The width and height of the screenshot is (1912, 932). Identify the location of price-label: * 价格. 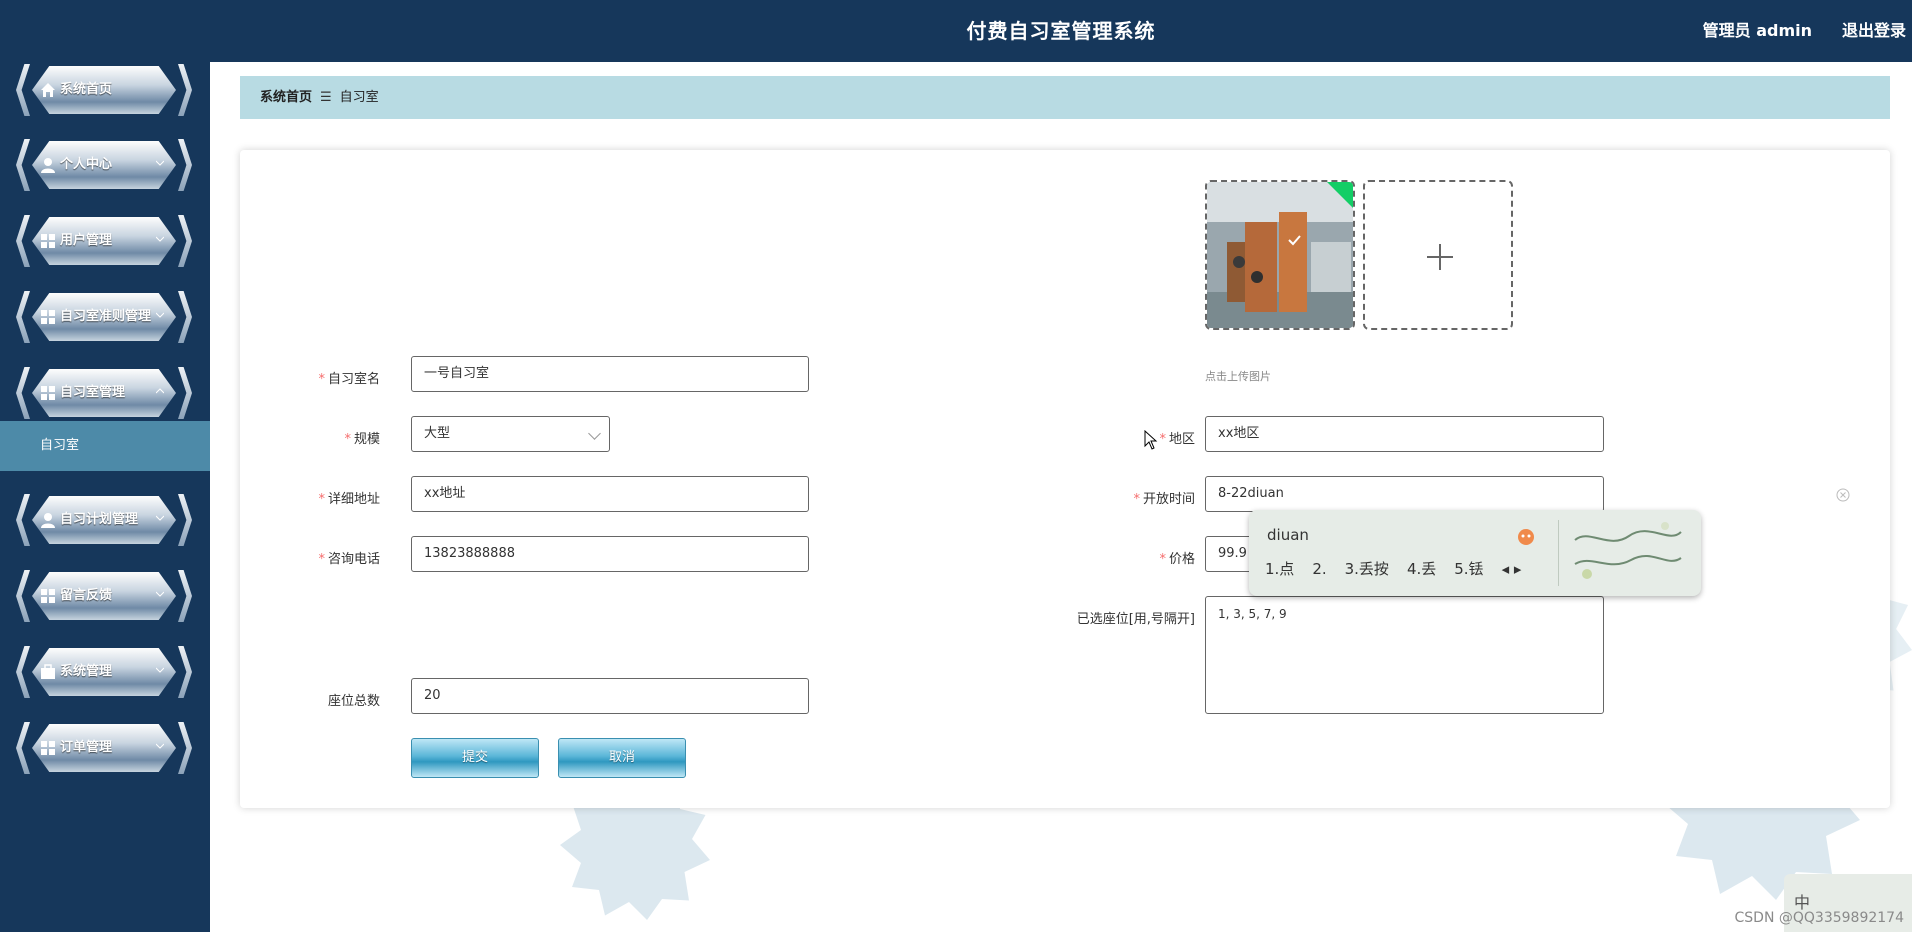
(1177, 559).